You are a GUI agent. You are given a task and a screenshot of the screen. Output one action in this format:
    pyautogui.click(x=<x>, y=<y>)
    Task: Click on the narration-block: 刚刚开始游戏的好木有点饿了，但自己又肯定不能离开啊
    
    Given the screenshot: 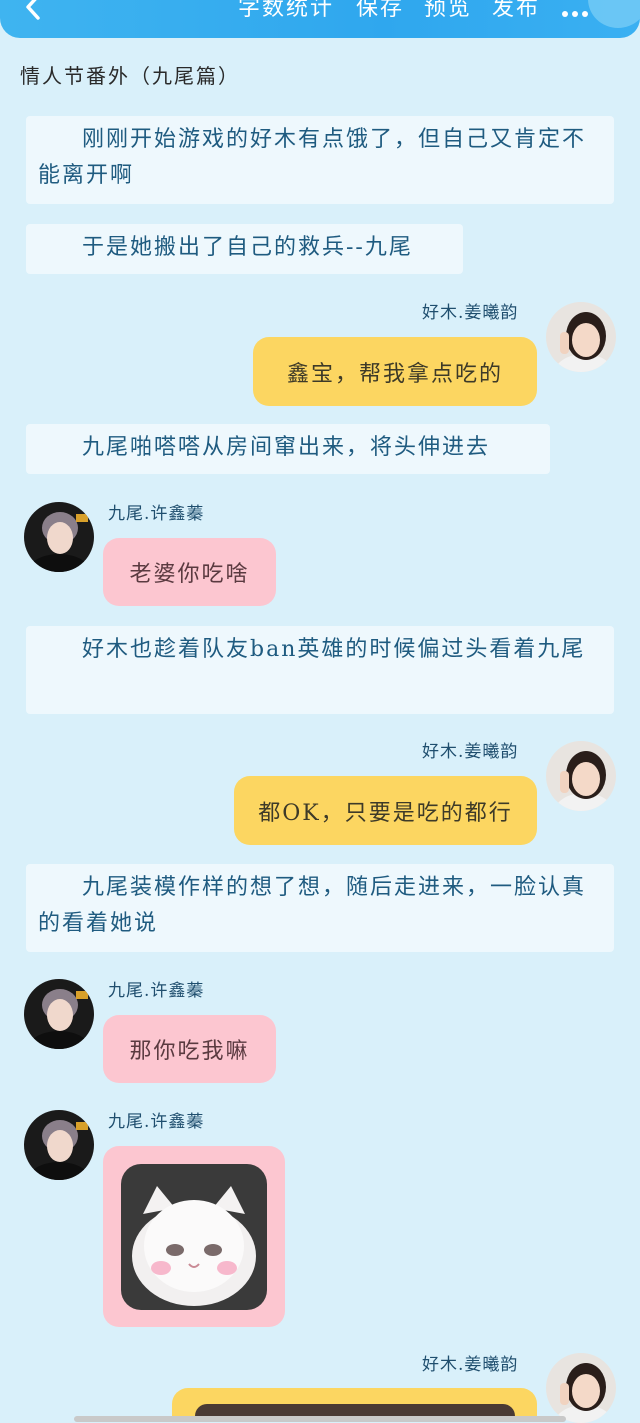 What is the action you would take?
    pyautogui.click(x=320, y=160)
    